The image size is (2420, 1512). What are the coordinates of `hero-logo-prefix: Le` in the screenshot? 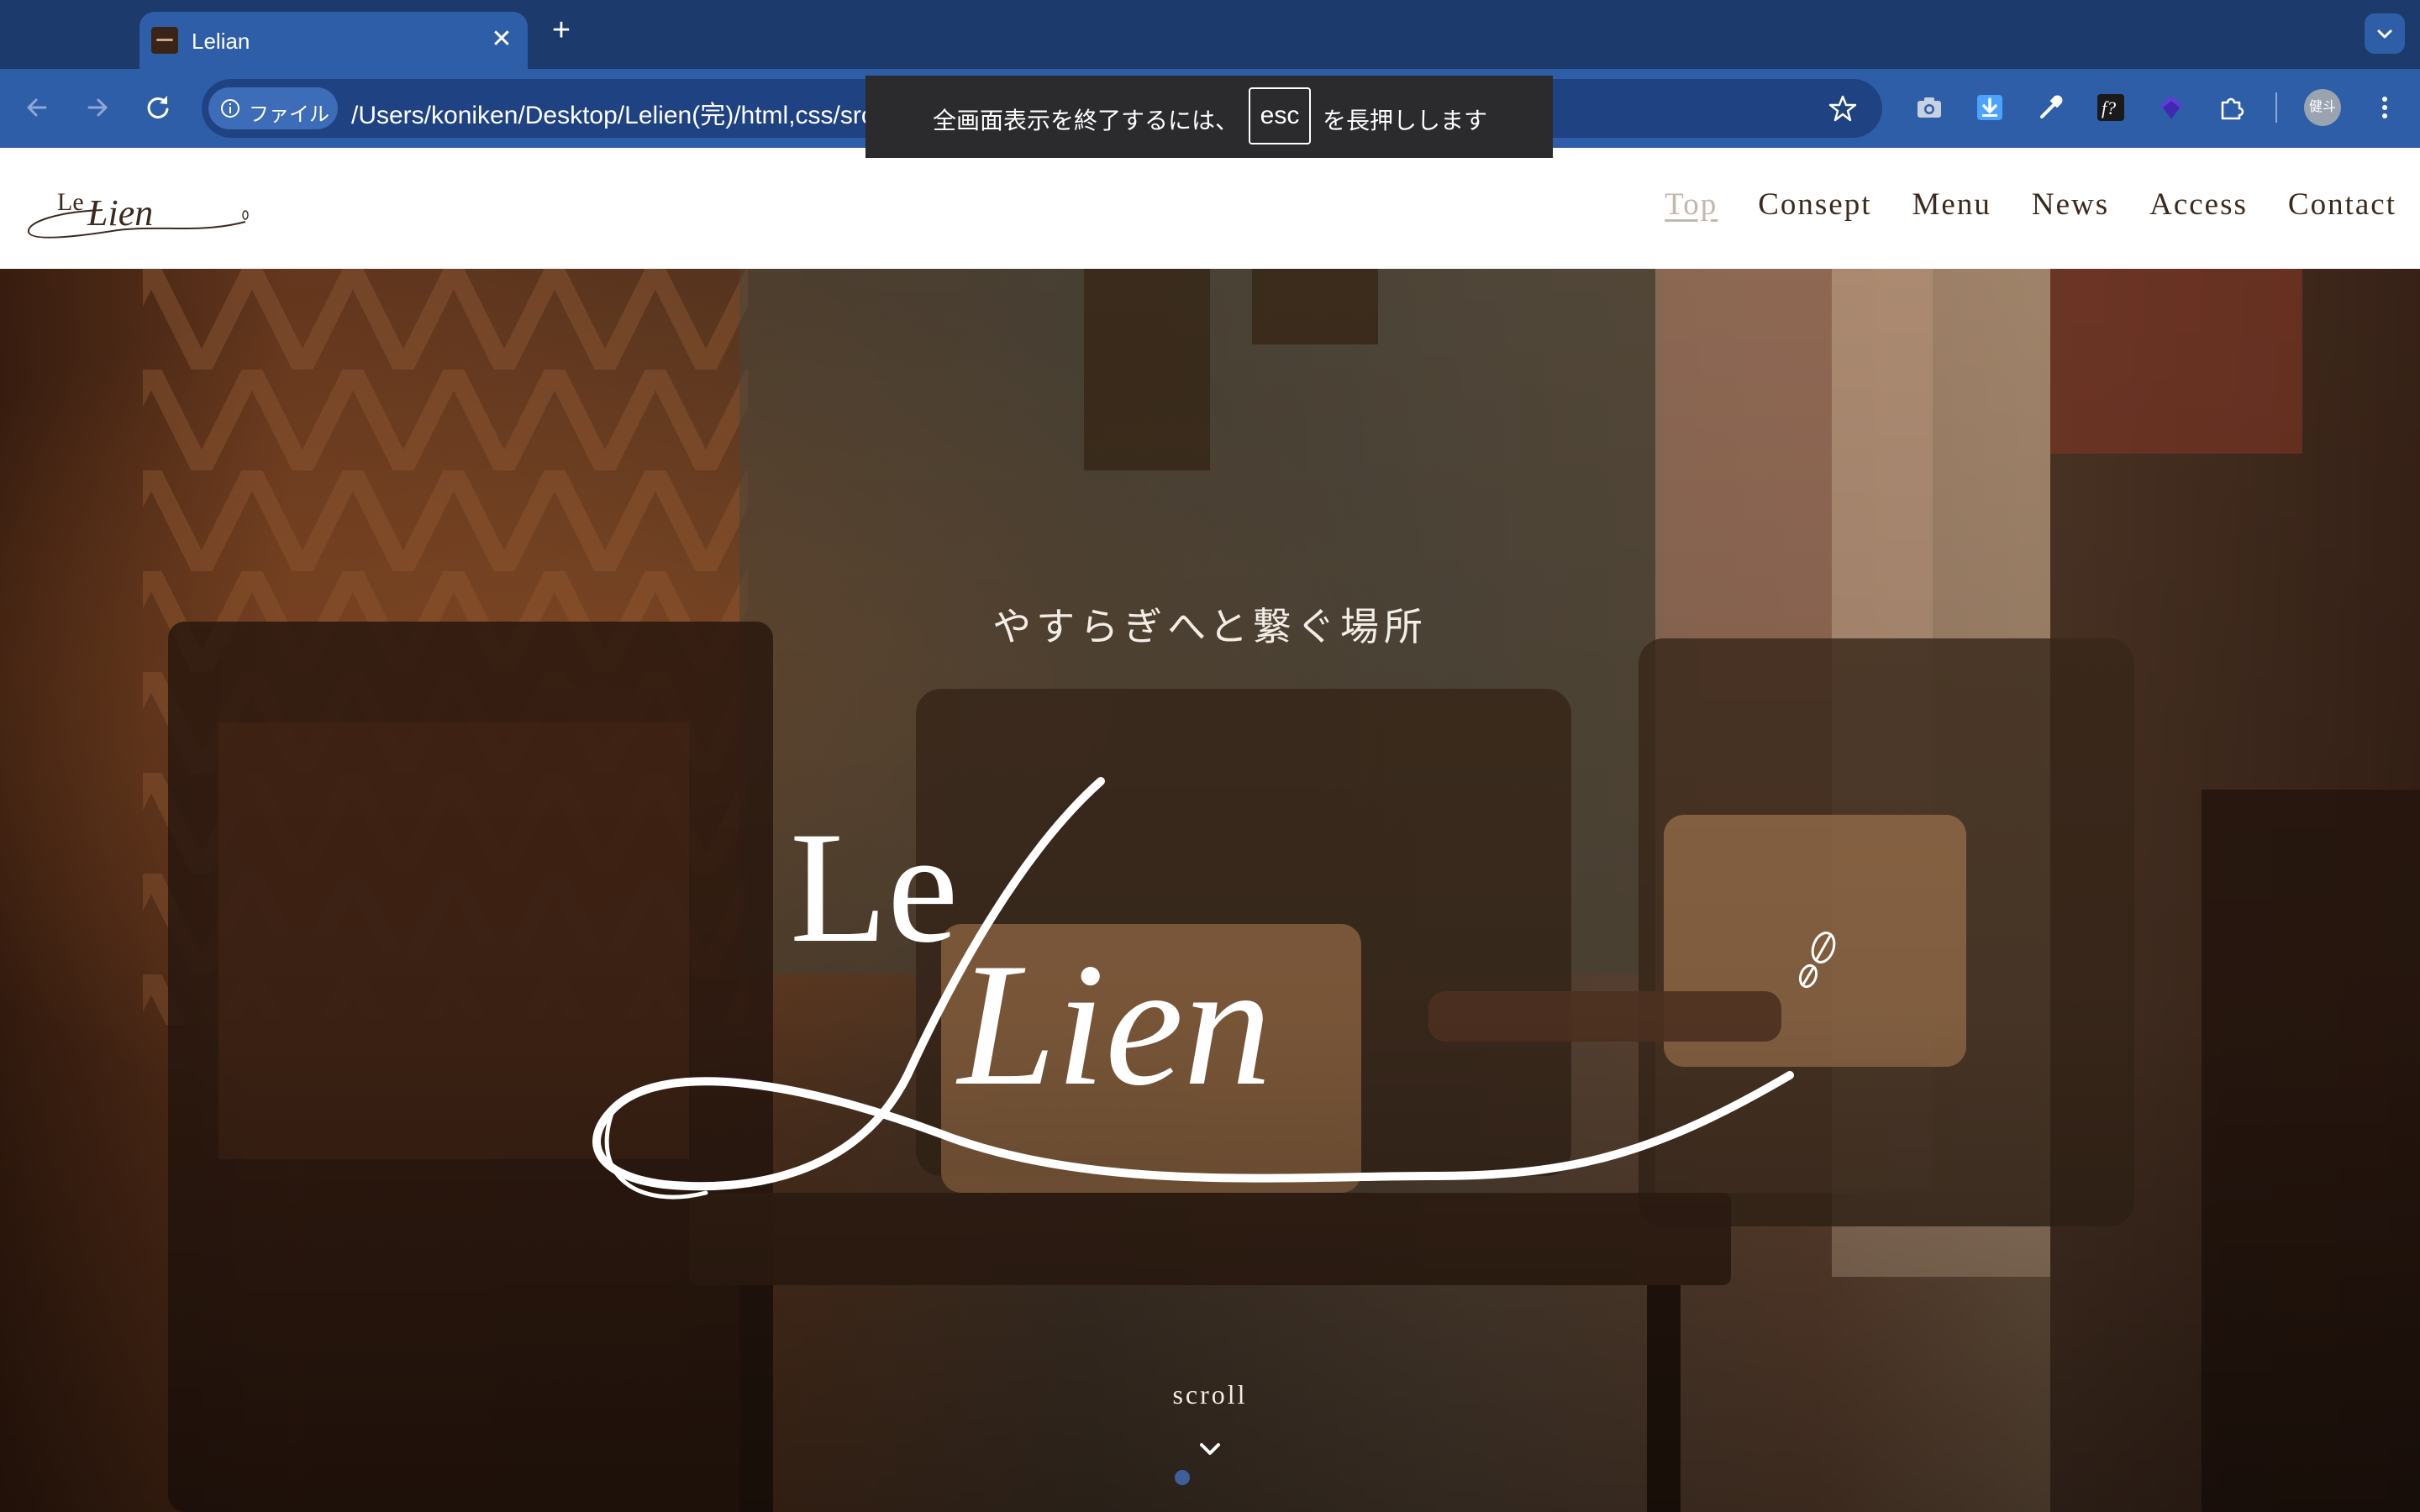 It's located at (874, 888).